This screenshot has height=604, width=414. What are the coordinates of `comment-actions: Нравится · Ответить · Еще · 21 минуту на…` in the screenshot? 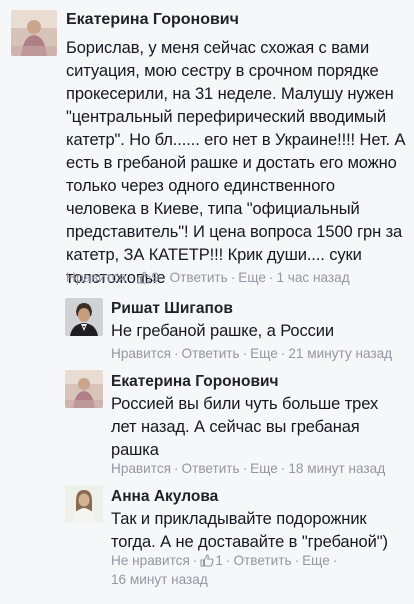 It's located at (251, 353).